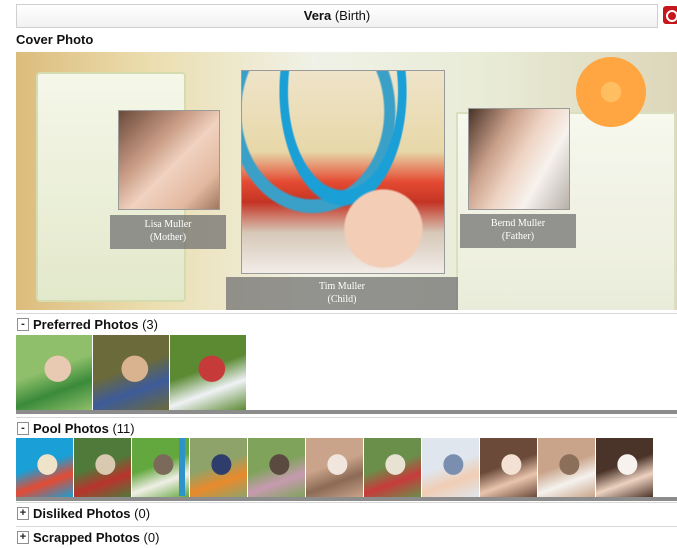 The width and height of the screenshot is (677, 548). What do you see at coordinates (317, 15) in the screenshot?
I see `window-title-name: Vera` at bounding box center [317, 15].